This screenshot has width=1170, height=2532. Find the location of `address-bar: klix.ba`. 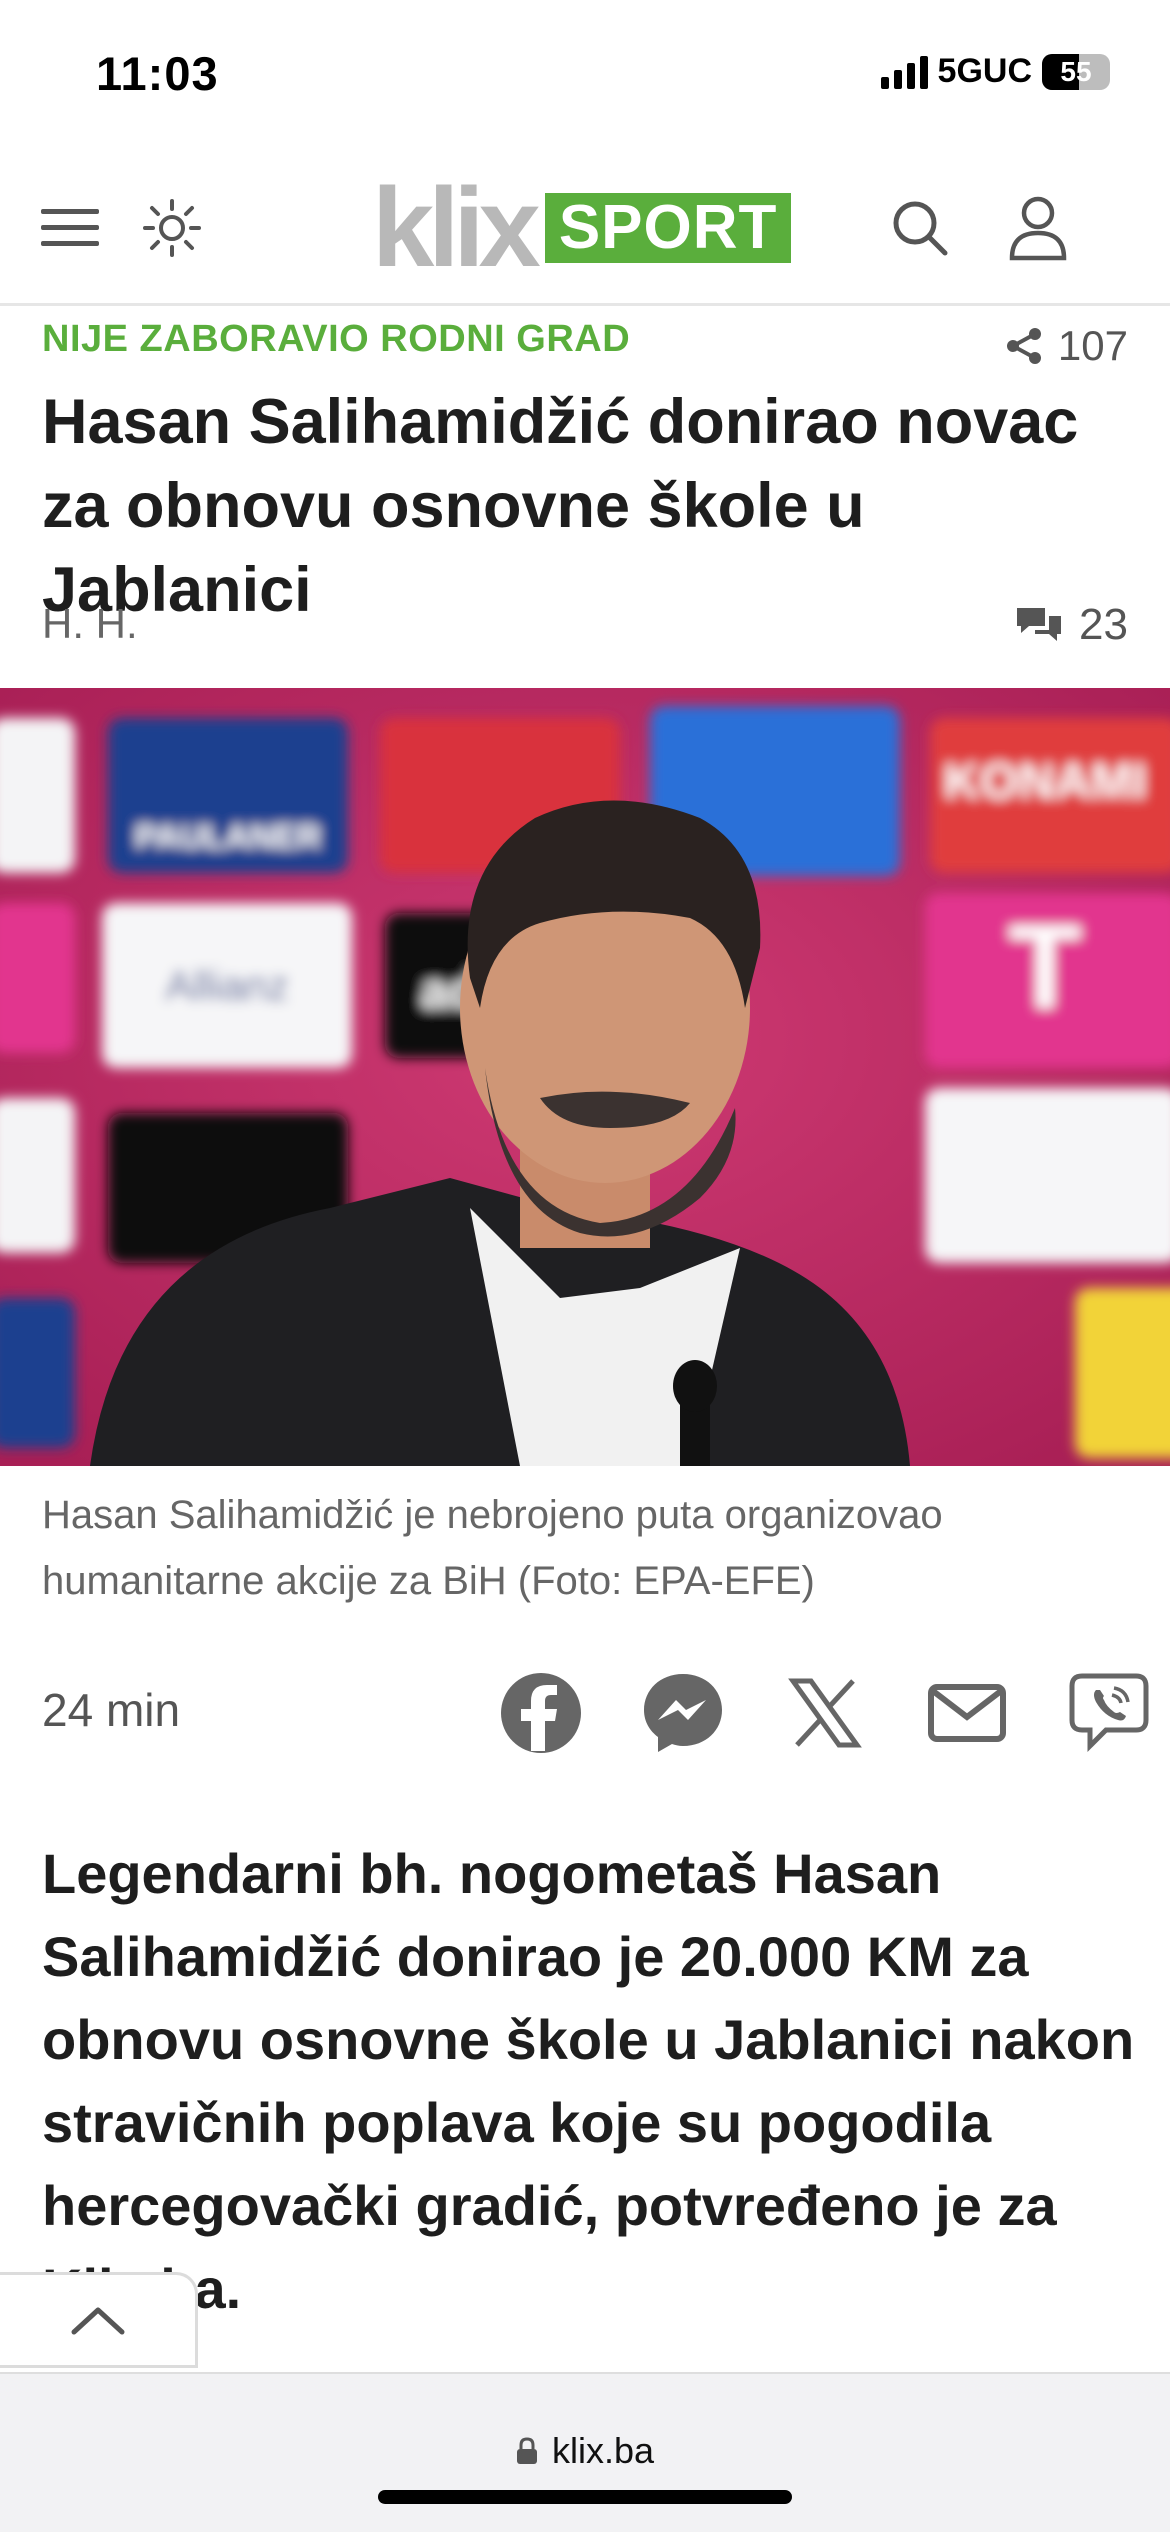

address-bar: klix.ba is located at coordinates (585, 2451).